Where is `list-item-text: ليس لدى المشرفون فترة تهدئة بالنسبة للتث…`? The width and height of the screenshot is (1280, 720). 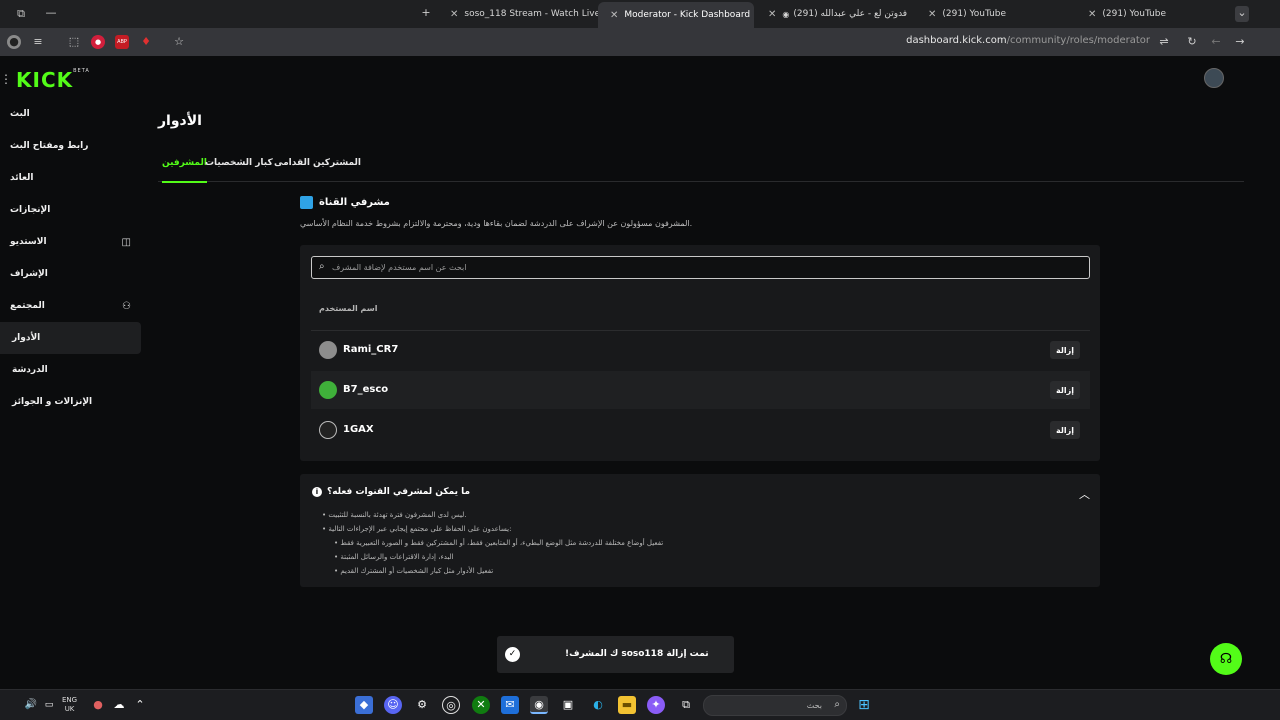
list-item-text: ليس لدى المشرفون فترة تهدئة بالنسبة للتث… is located at coordinates (397, 515).